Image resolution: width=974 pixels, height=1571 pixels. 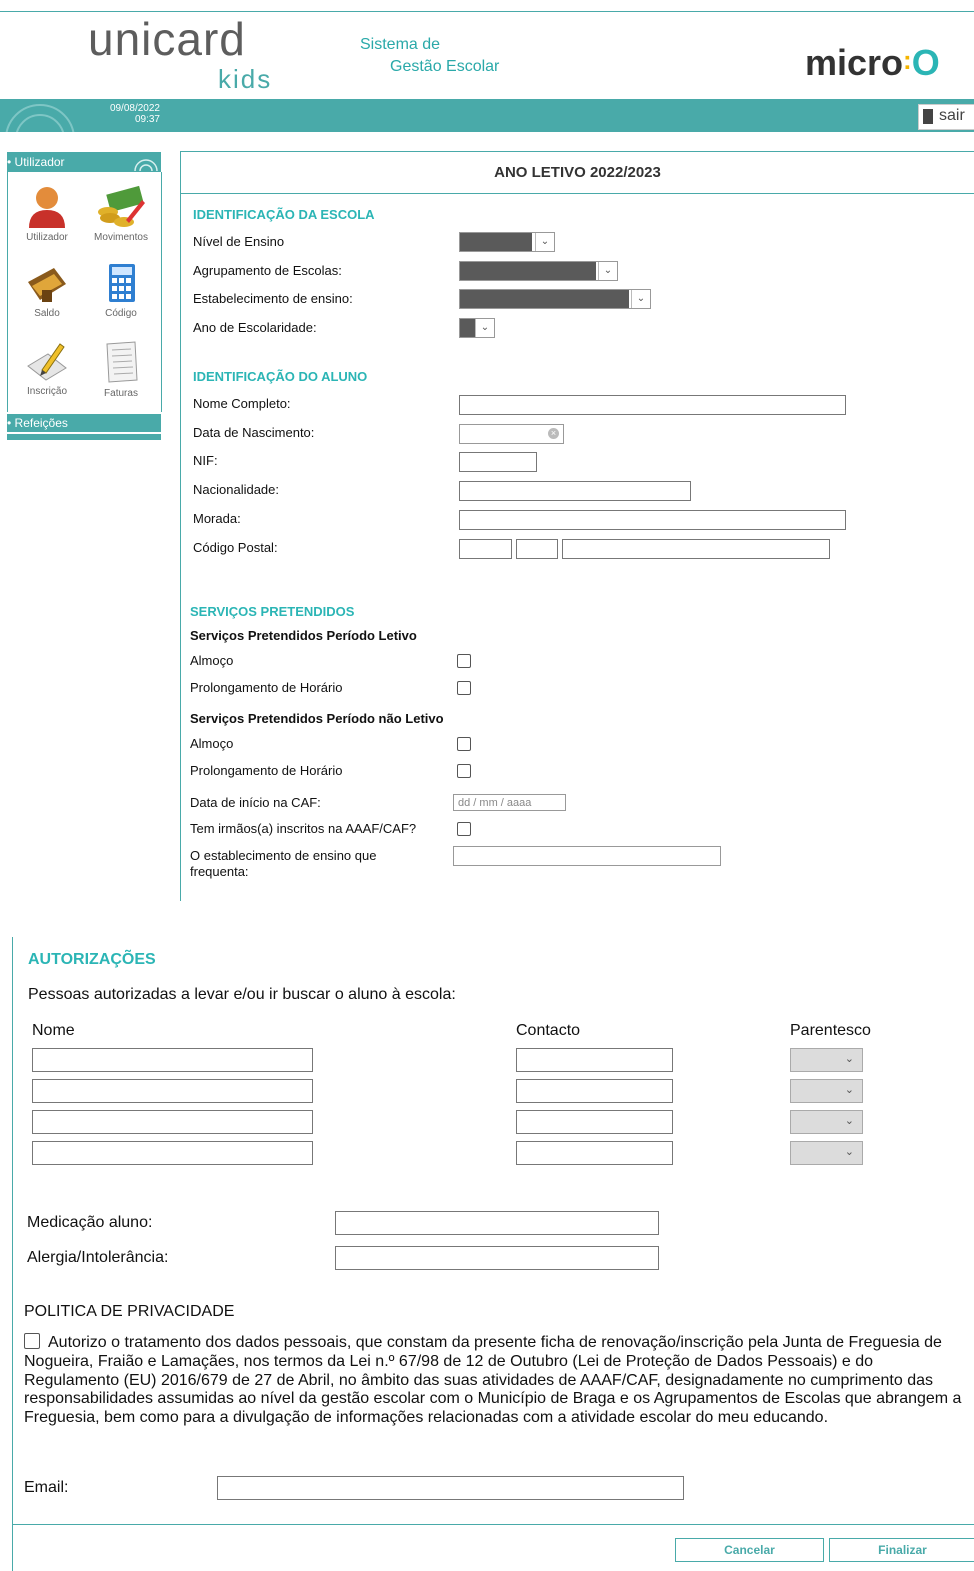 What do you see at coordinates (445, 66) in the screenshot?
I see `system-title-line2: Gestão Escolar` at bounding box center [445, 66].